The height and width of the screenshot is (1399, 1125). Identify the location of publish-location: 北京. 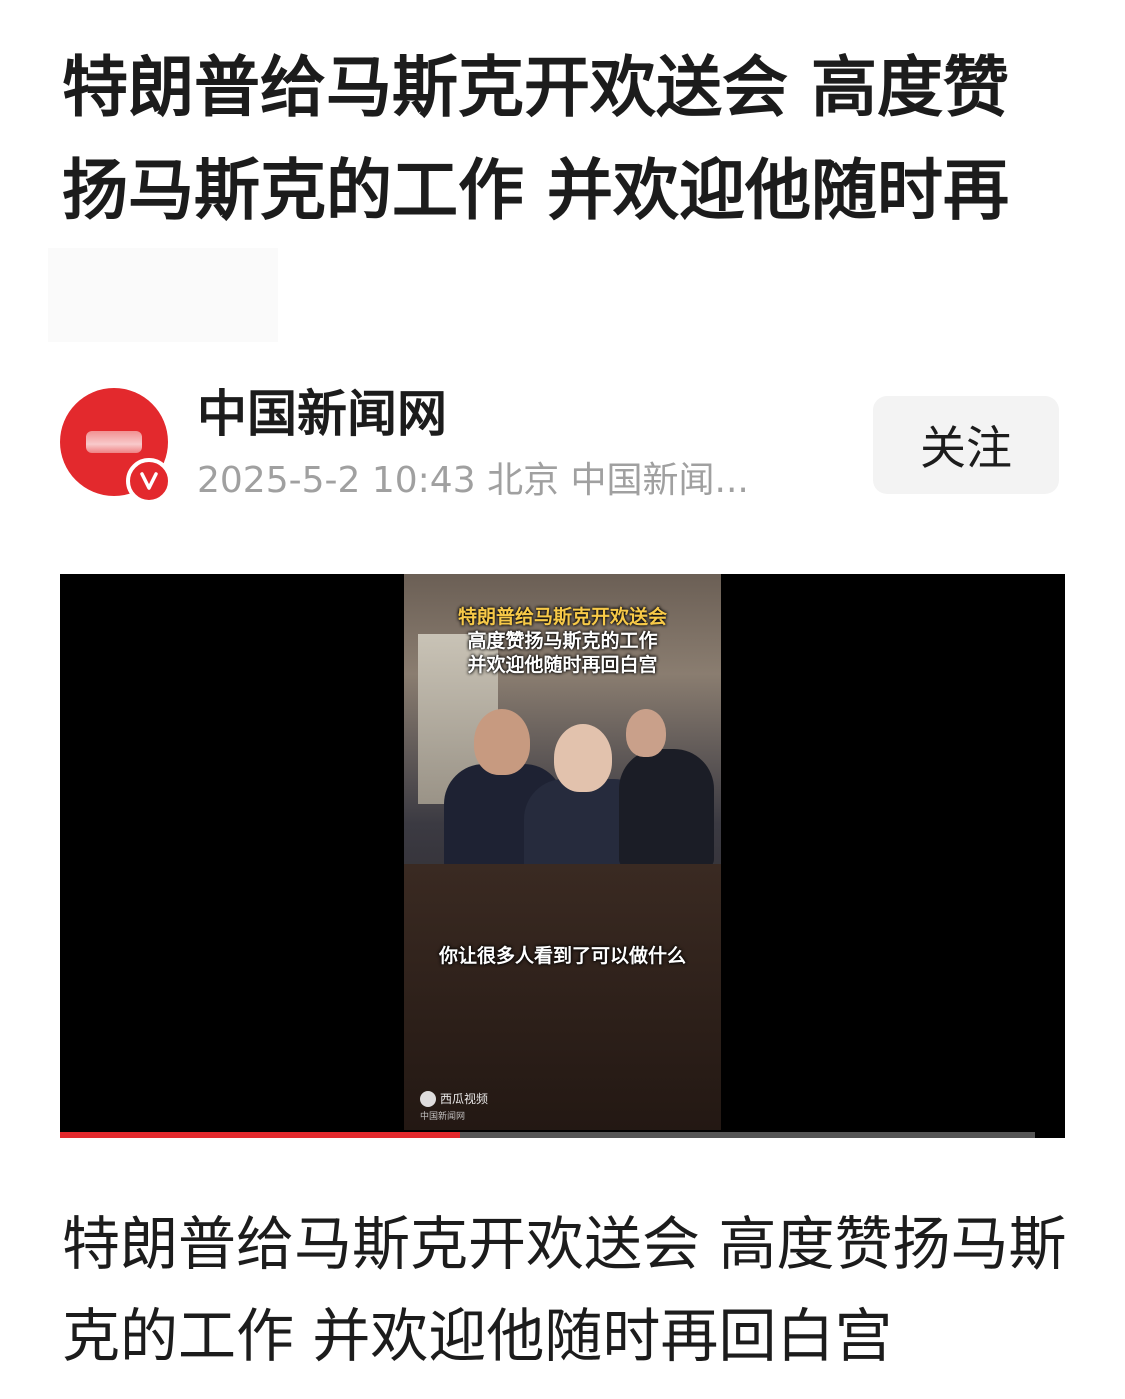
(523, 480).